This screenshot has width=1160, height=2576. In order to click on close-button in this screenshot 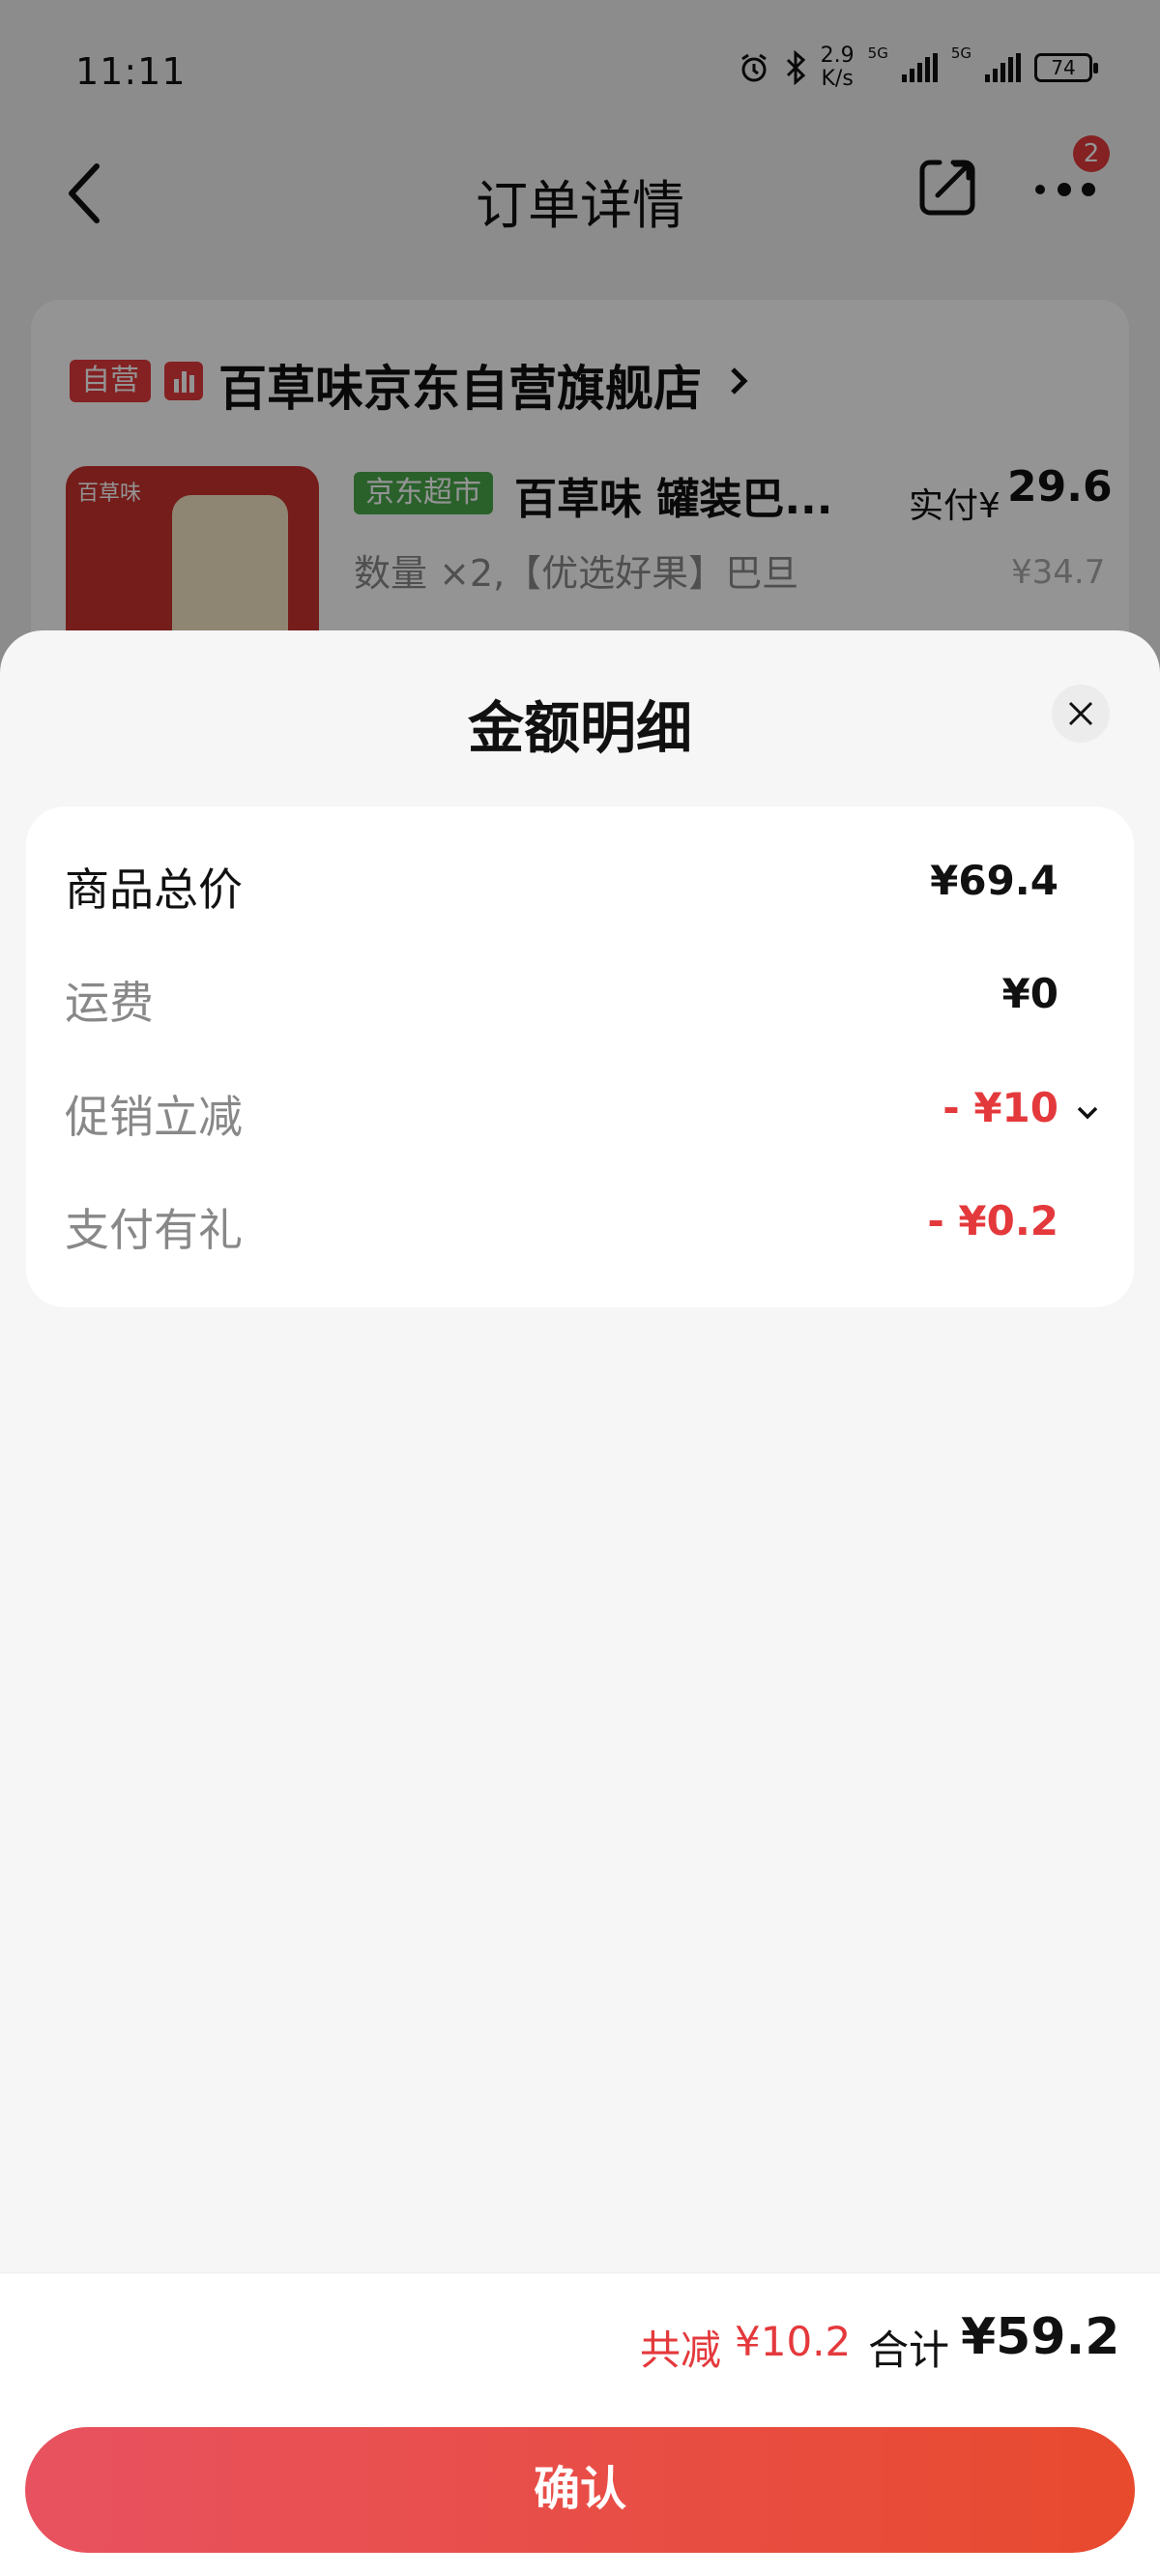, I will do `click(1081, 714)`.